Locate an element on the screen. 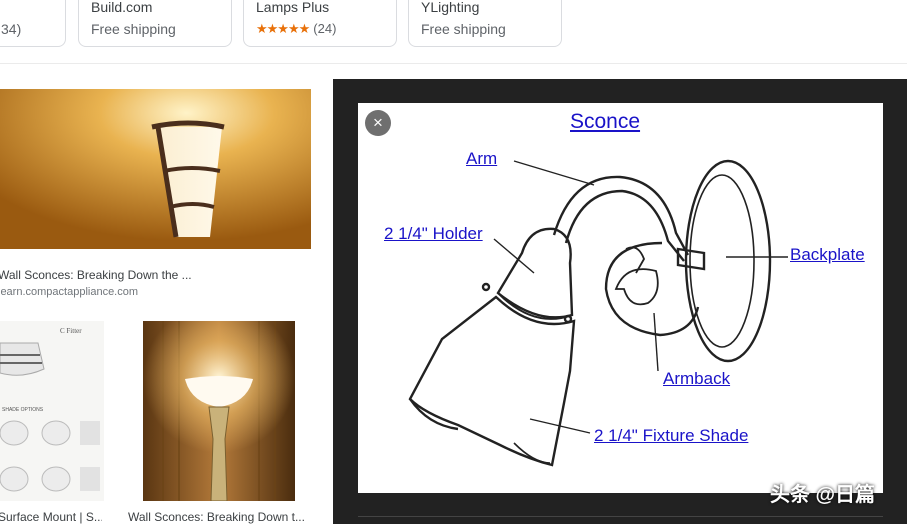 Image resolution: width=907 pixels, height=524 pixels. product-card-sub: 34) is located at coordinates (11, 29).